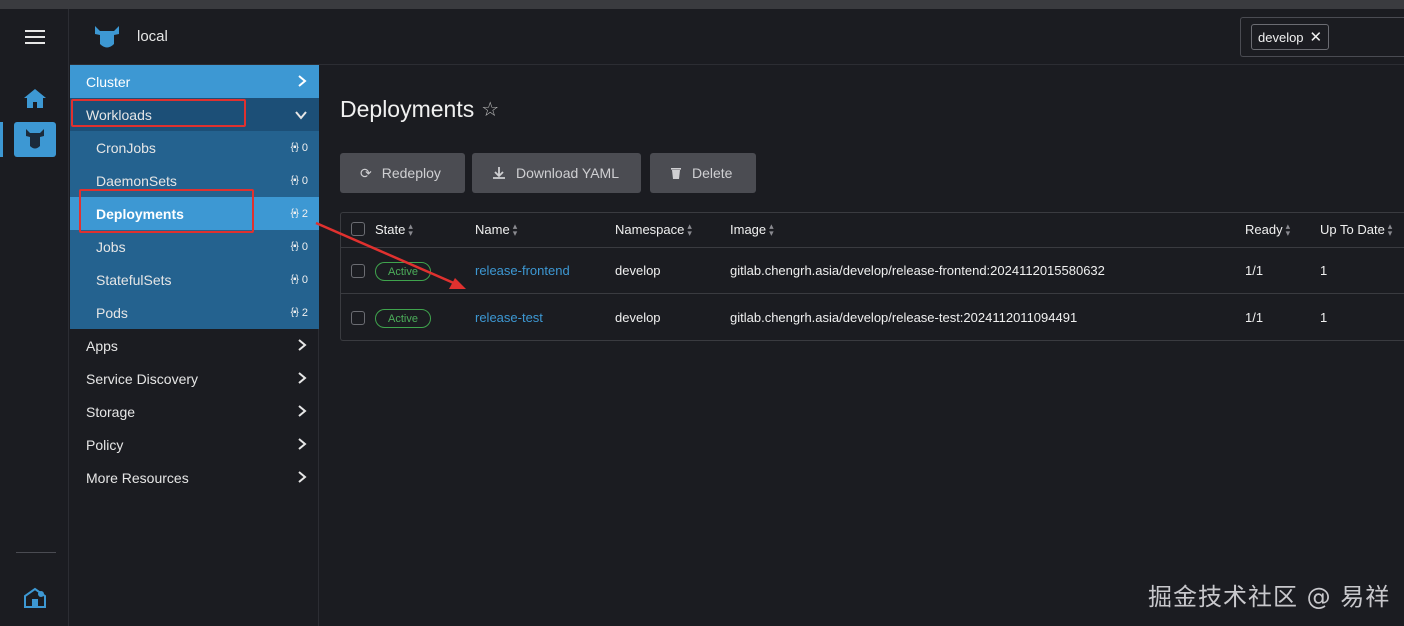 This screenshot has width=1404, height=626. Describe the element at coordinates (638, 317) in the screenshot. I see `namespace-cell: develop` at that location.